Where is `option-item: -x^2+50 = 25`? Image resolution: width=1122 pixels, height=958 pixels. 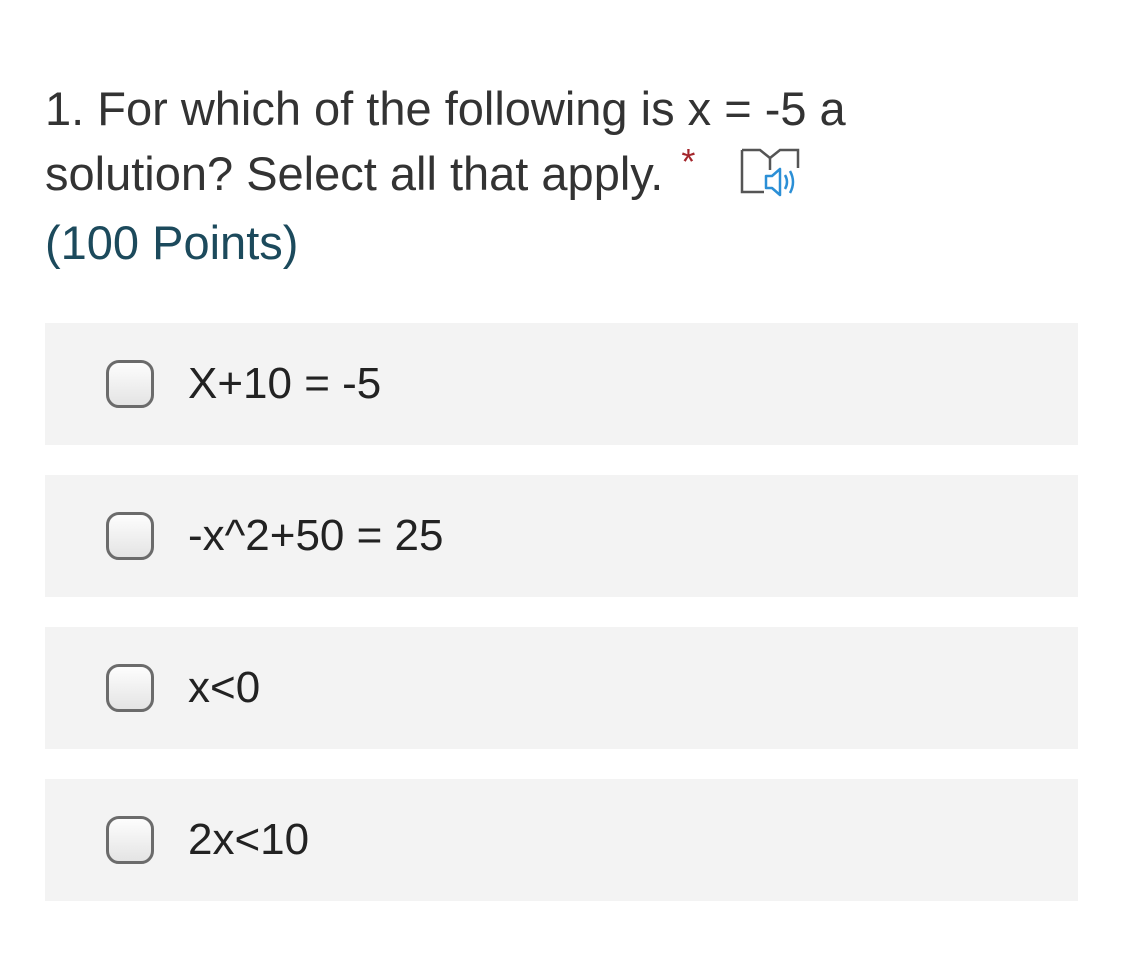
option-item: -x^2+50 = 25 is located at coordinates (561, 536).